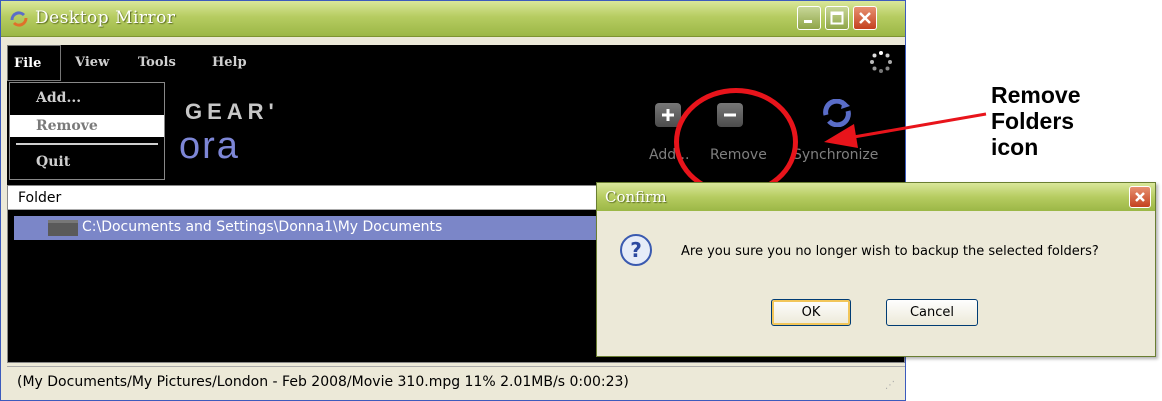 The height and width of the screenshot is (401, 1162). What do you see at coordinates (636, 197) in the screenshot?
I see `dialog-title: Confirm` at bounding box center [636, 197].